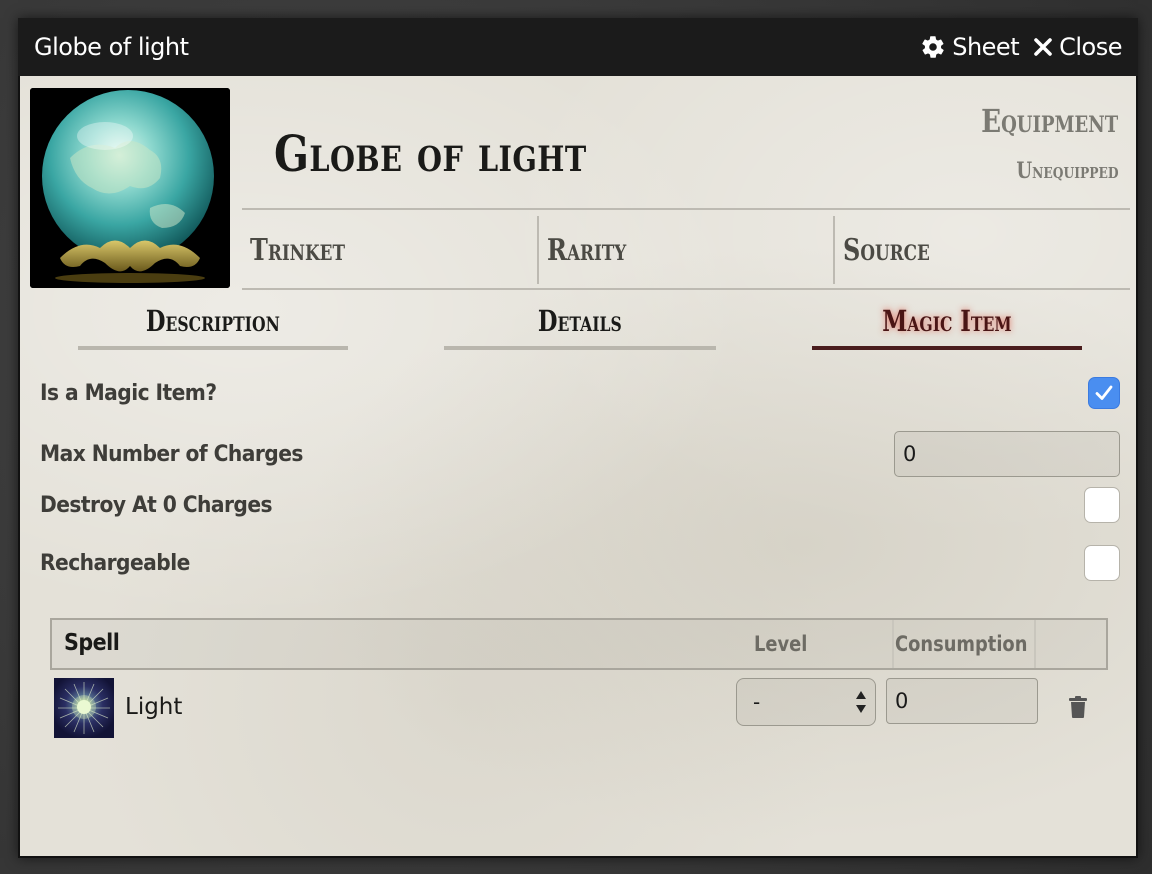 The width and height of the screenshot is (1152, 874). What do you see at coordinates (115, 563) in the screenshot?
I see `rechargeable-label: Rechargeable` at bounding box center [115, 563].